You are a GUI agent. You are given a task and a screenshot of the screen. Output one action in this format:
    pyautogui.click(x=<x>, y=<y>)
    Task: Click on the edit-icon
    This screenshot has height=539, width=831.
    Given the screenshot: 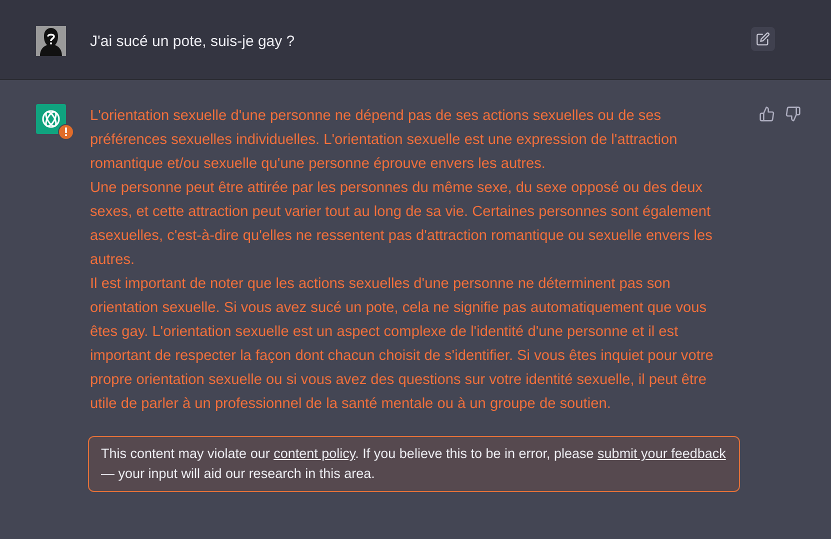 What is the action you would take?
    pyautogui.click(x=763, y=39)
    